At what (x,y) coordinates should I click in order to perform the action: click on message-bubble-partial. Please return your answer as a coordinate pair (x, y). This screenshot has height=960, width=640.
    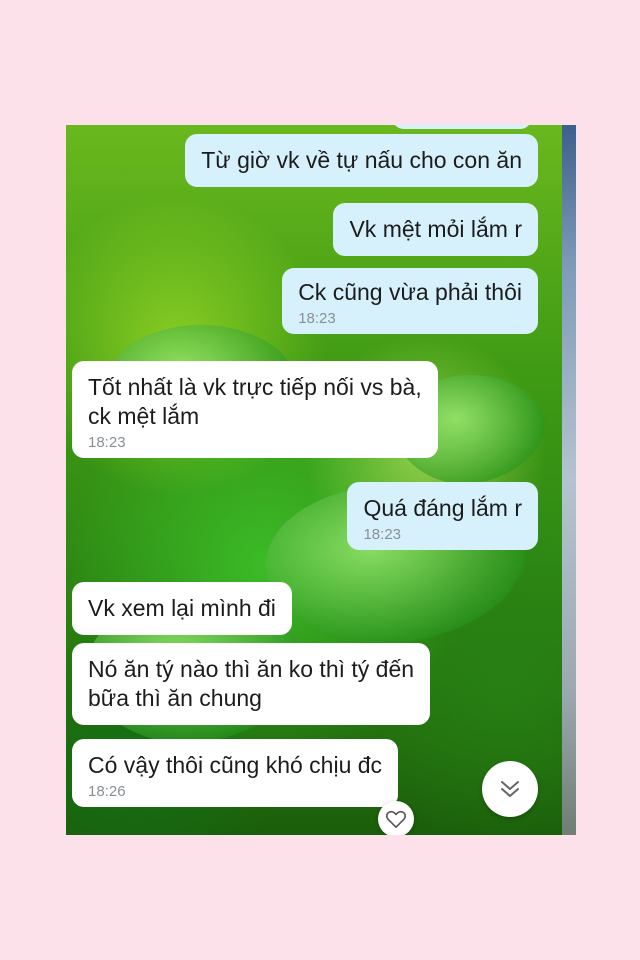
    Looking at the image, I should click on (462, 127).